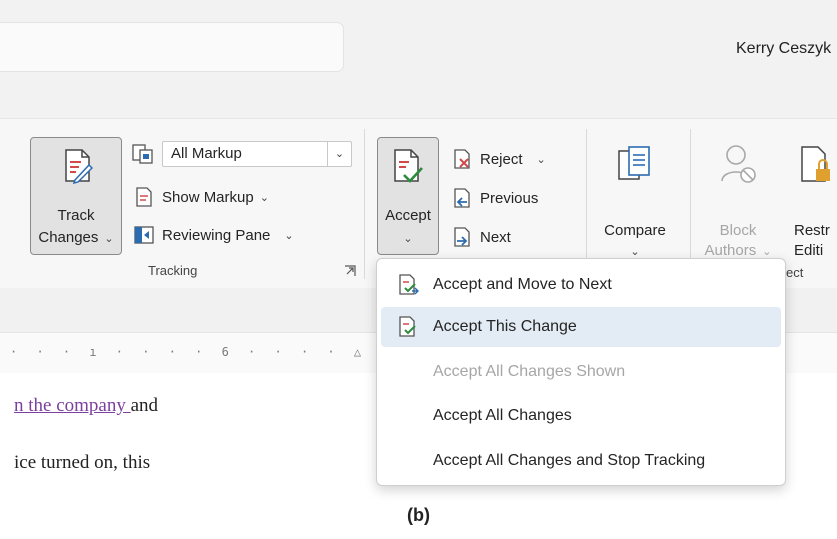  What do you see at coordinates (350, 271) in the screenshot?
I see `dialog-launcher-icon` at bounding box center [350, 271].